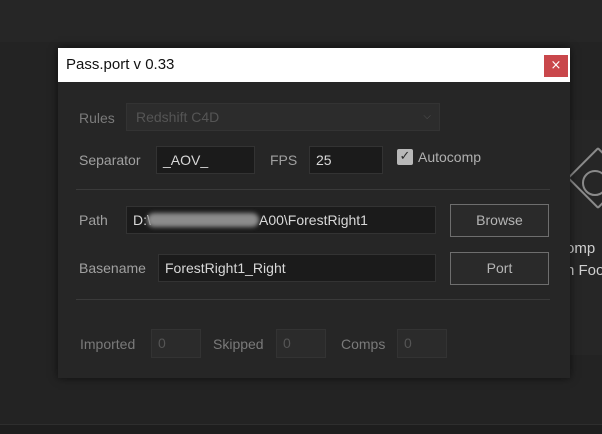  I want to click on autocomp-label: Autocomp, so click(450, 157).